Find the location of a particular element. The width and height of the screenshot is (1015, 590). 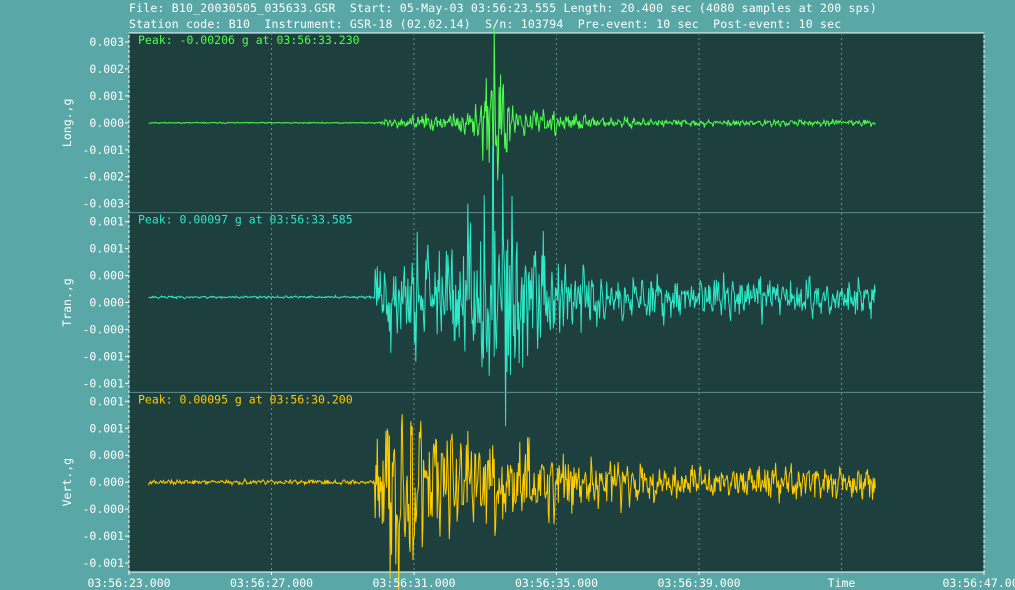

long-peak-label: Peak: -0.00206 g at 03:56:33.230 is located at coordinates (249, 40).